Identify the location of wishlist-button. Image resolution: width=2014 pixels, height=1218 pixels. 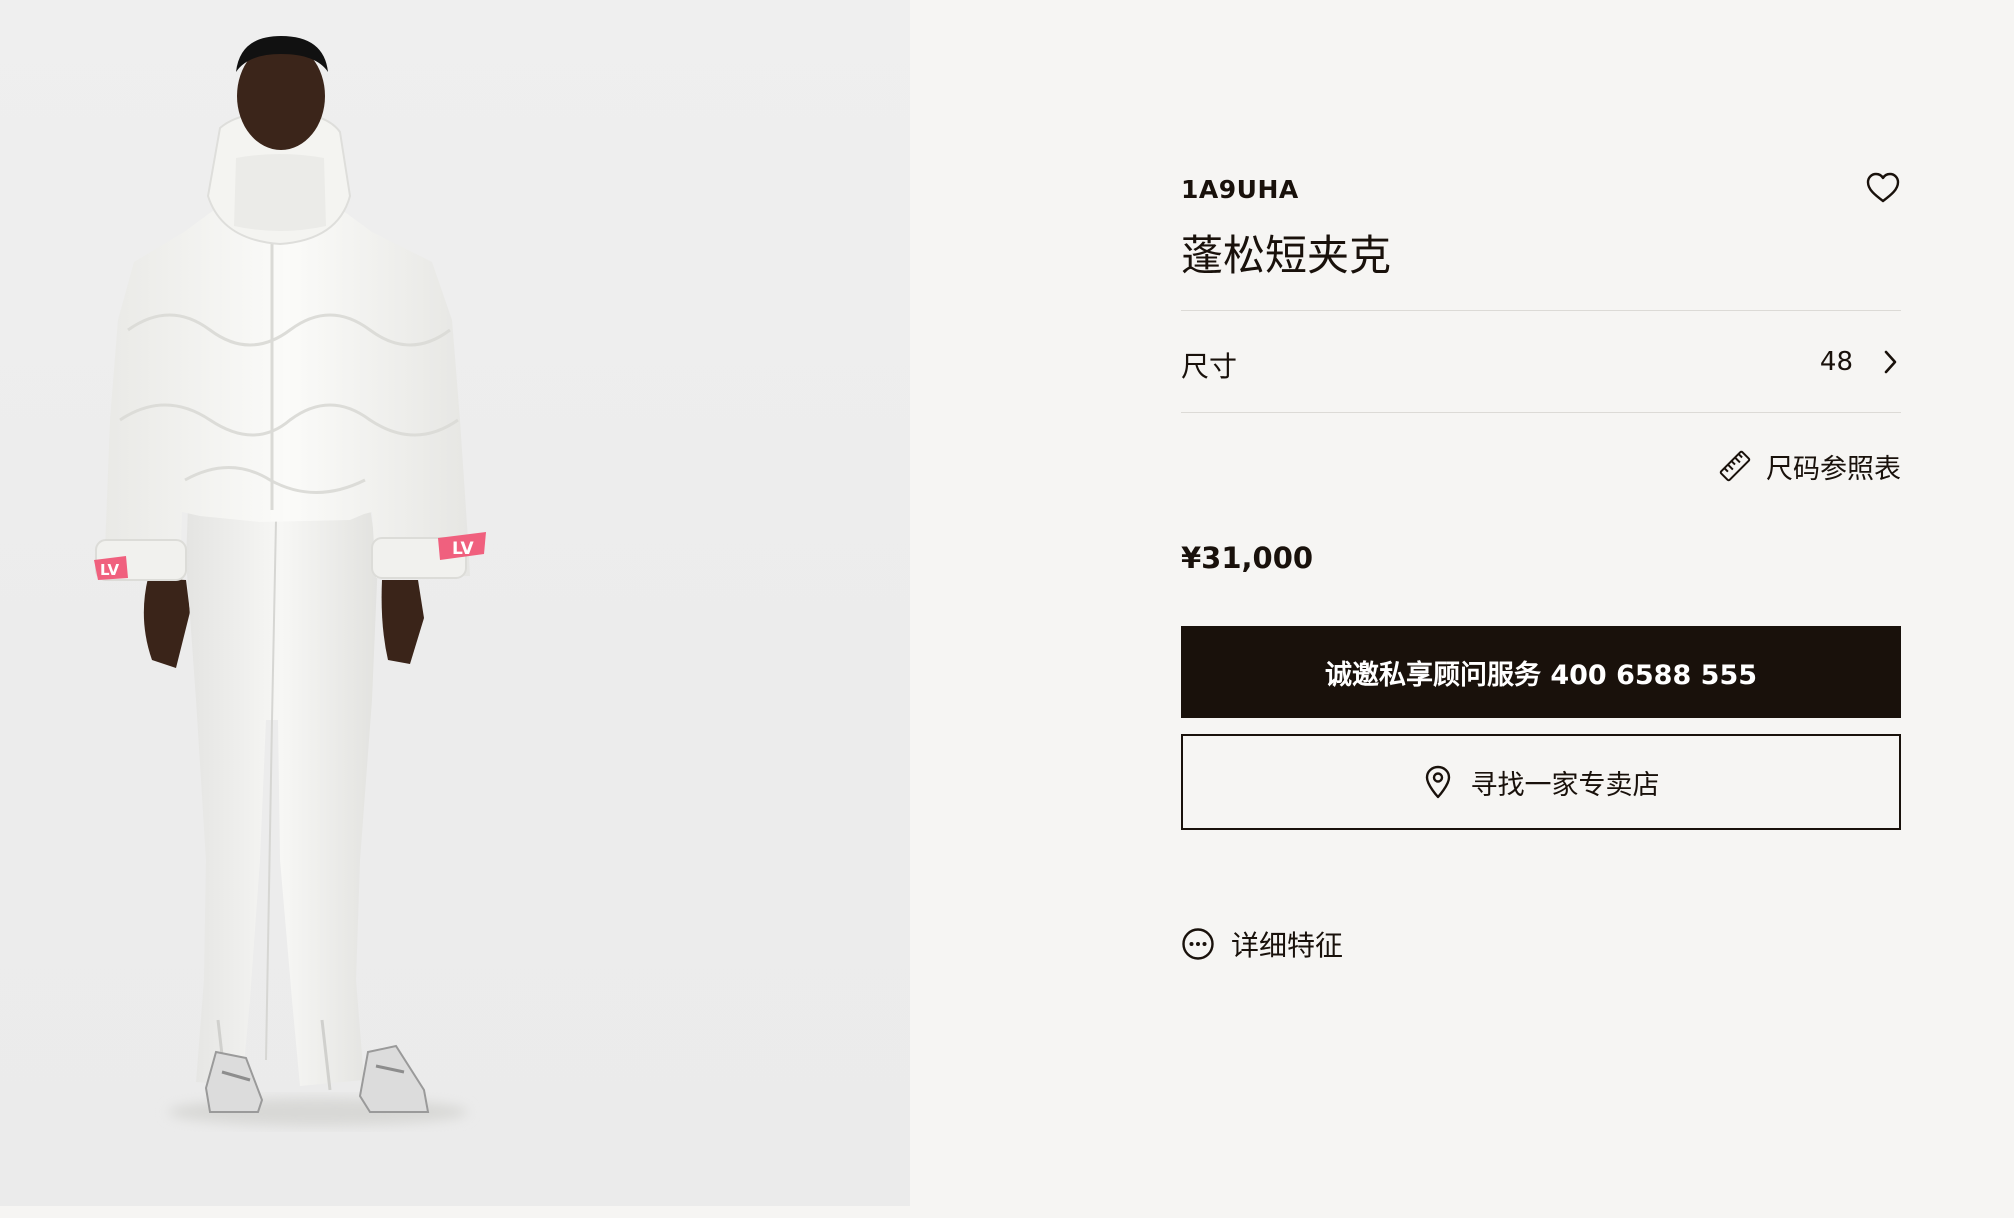
(1883, 188).